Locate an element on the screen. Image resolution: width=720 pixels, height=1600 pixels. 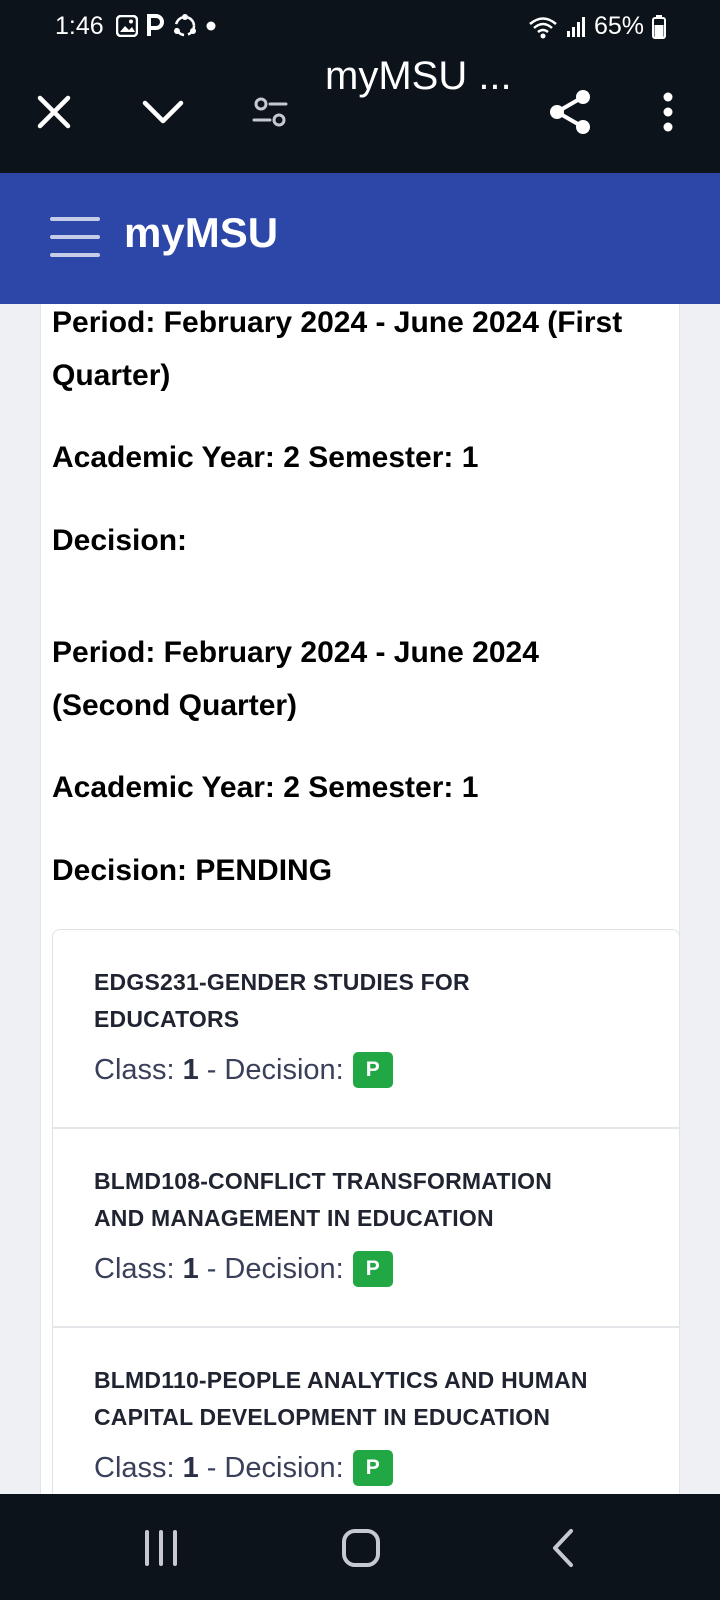
chevron-down-icon is located at coordinates (163, 112).